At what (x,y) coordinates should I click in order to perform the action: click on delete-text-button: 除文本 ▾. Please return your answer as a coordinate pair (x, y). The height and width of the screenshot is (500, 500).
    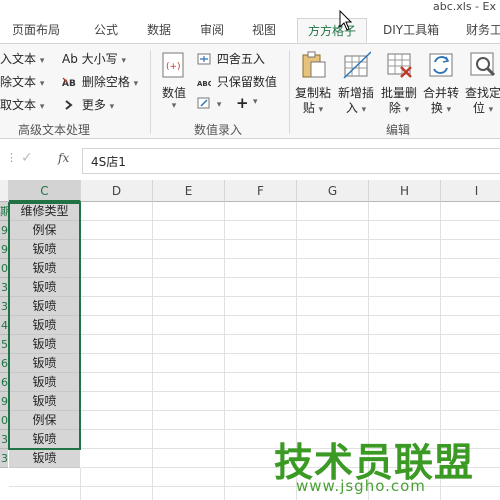
    Looking at the image, I should click on (22, 81).